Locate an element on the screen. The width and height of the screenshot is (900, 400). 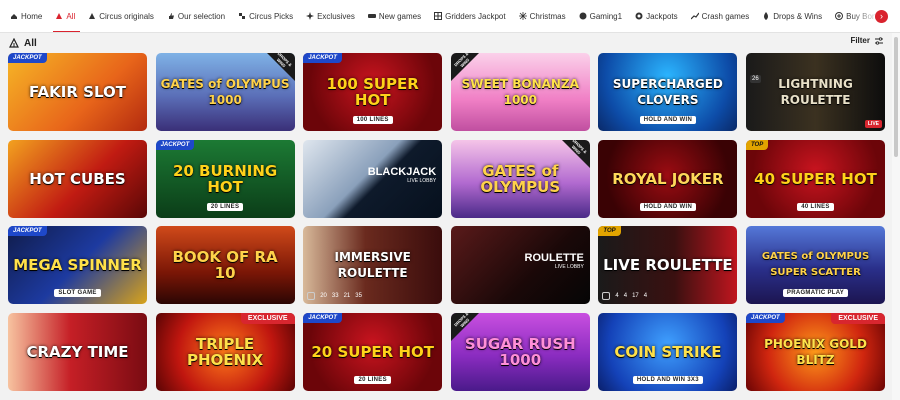
game-subtitle: PRAGMATIC PLAY is located at coordinates (815, 293).